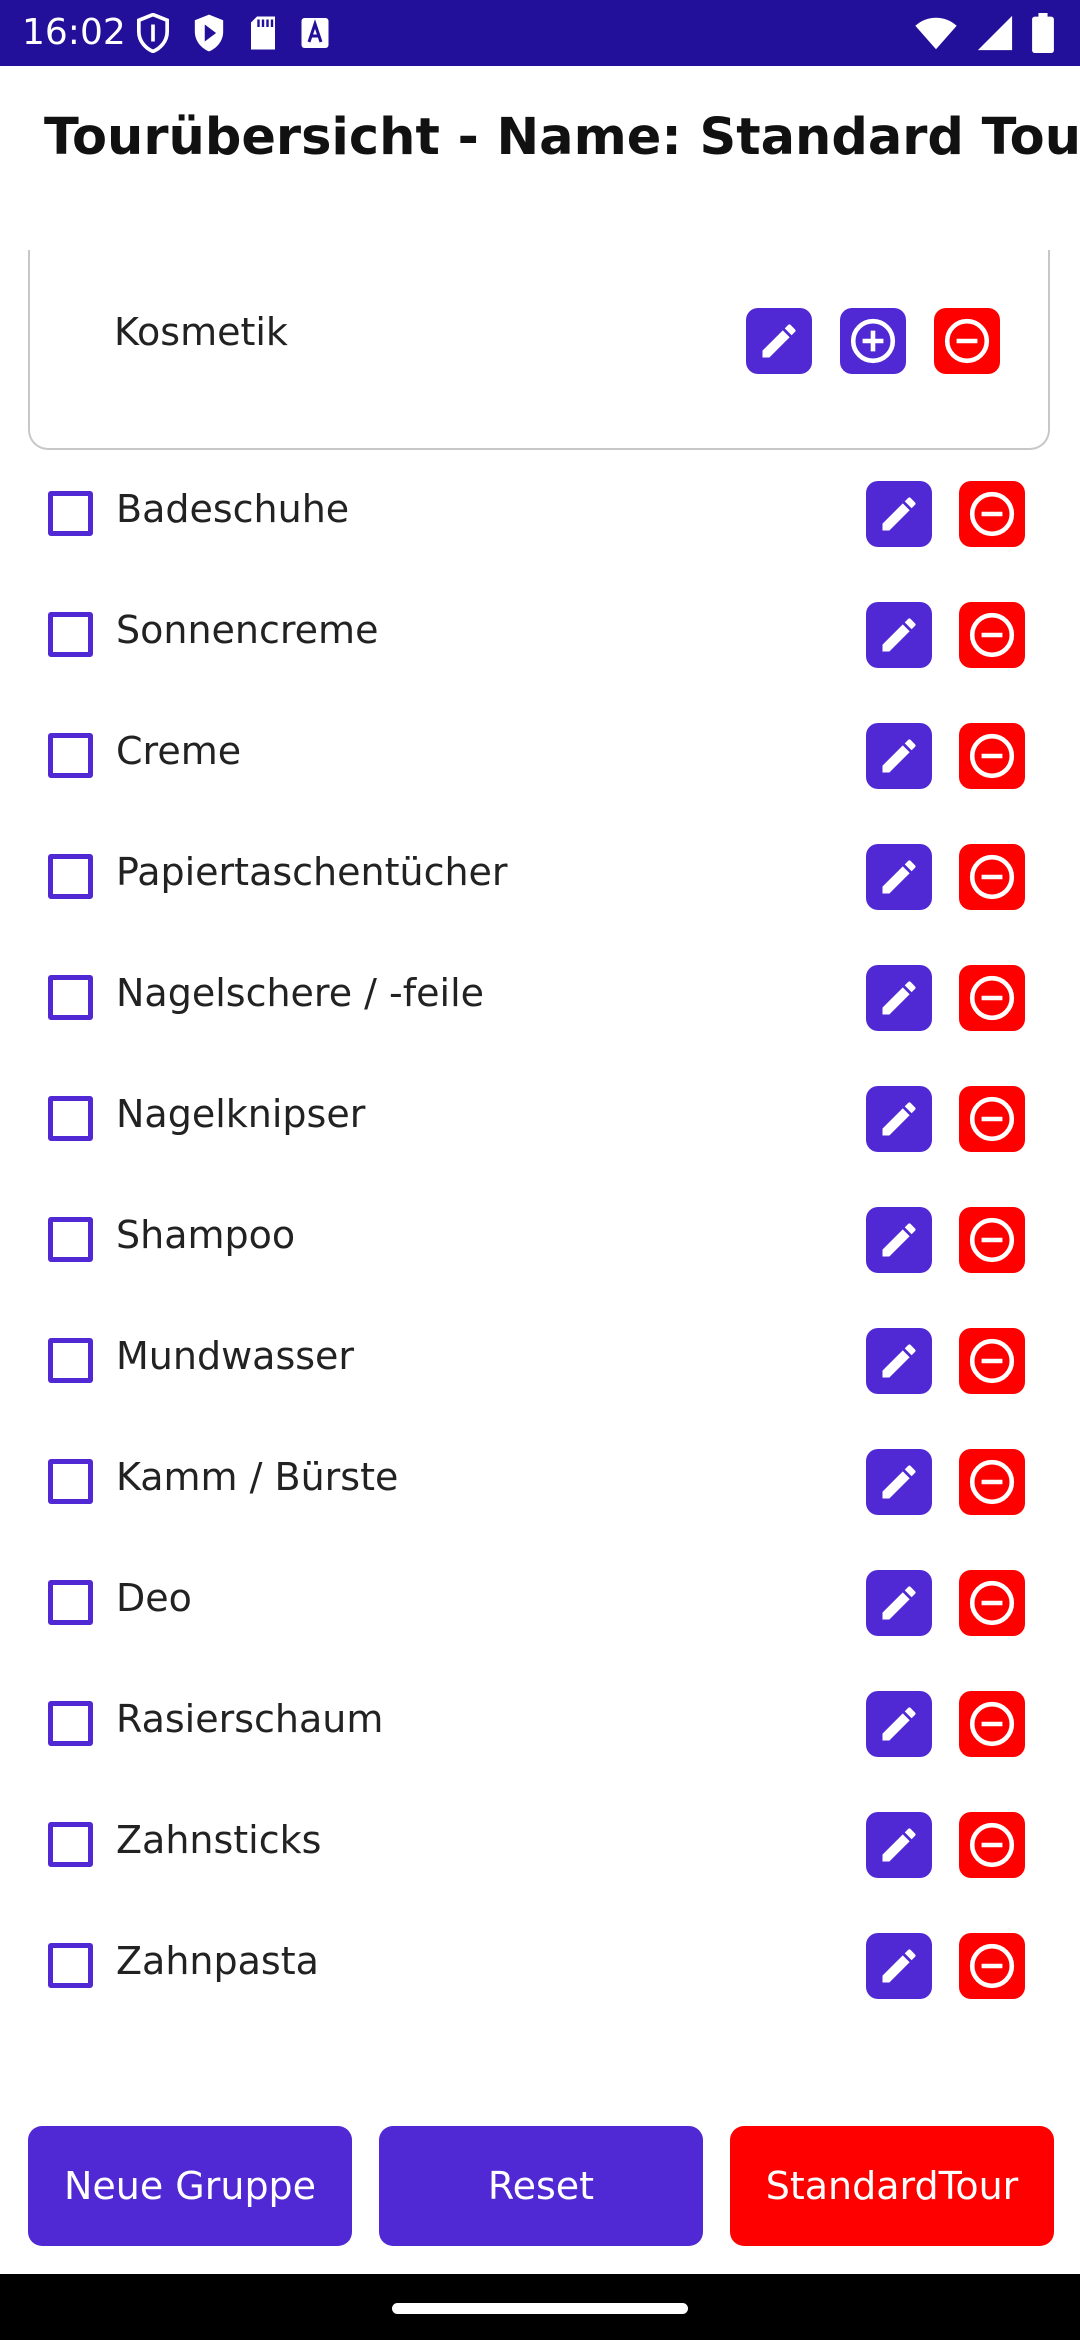 The width and height of the screenshot is (1080, 2340). I want to click on play-protect-icon, so click(209, 33).